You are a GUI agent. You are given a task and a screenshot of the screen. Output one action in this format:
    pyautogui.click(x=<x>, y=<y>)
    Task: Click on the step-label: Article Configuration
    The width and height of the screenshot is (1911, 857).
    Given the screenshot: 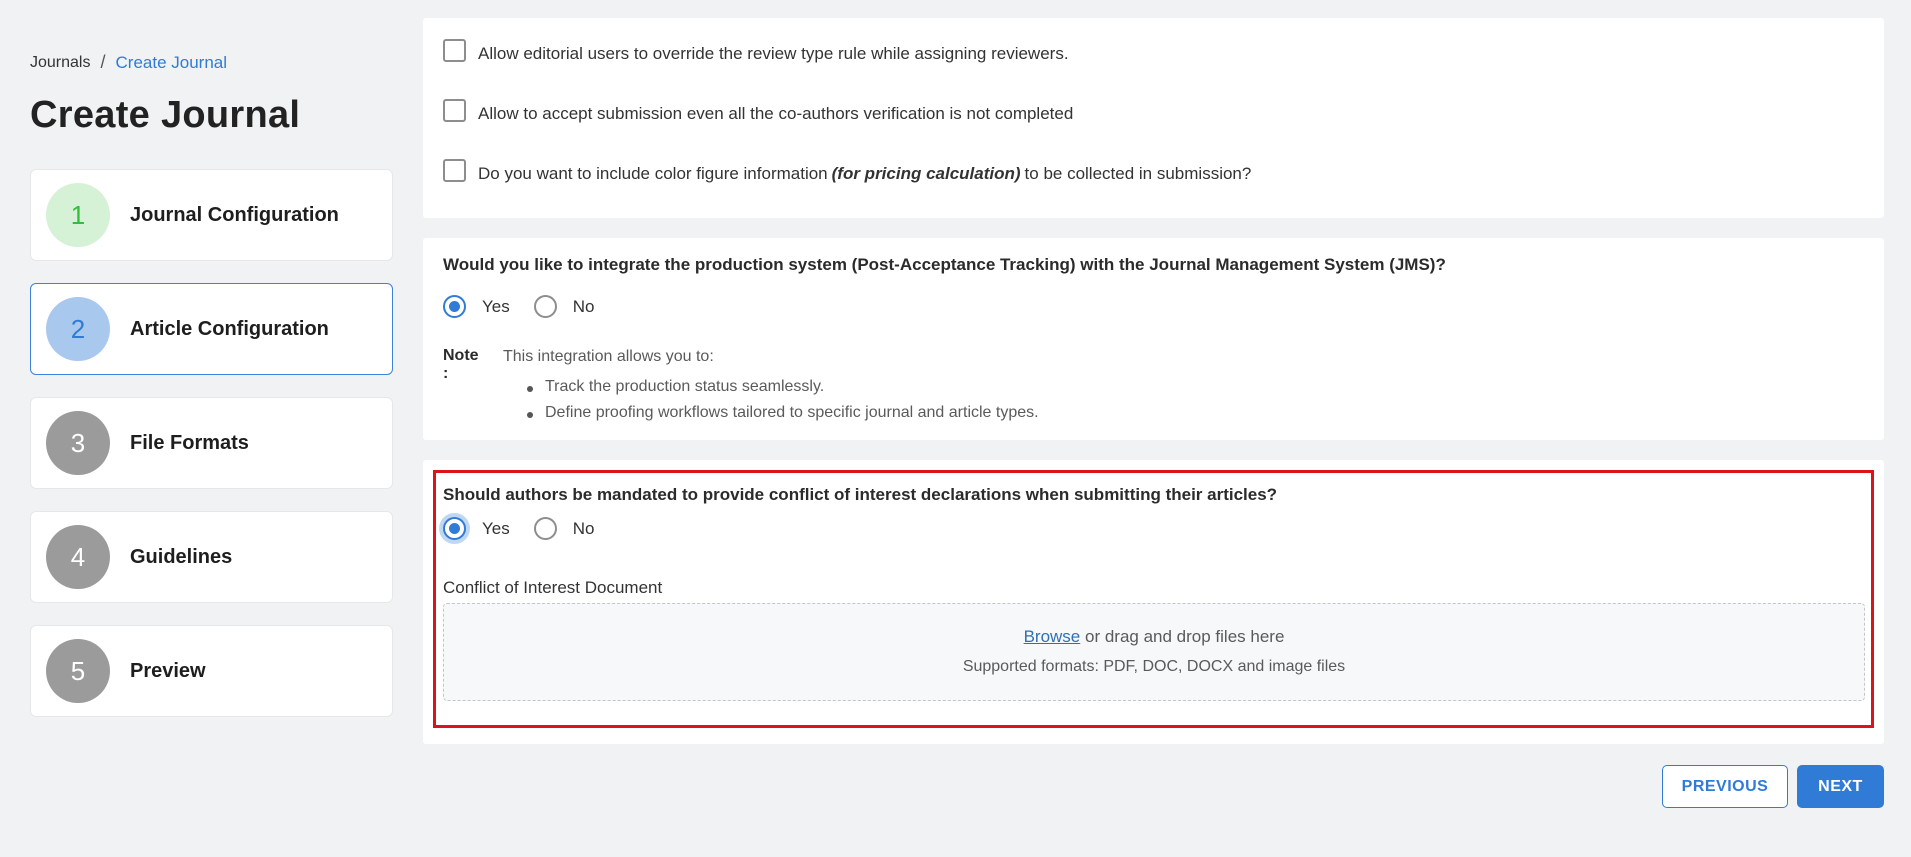 What is the action you would take?
    pyautogui.click(x=229, y=328)
    